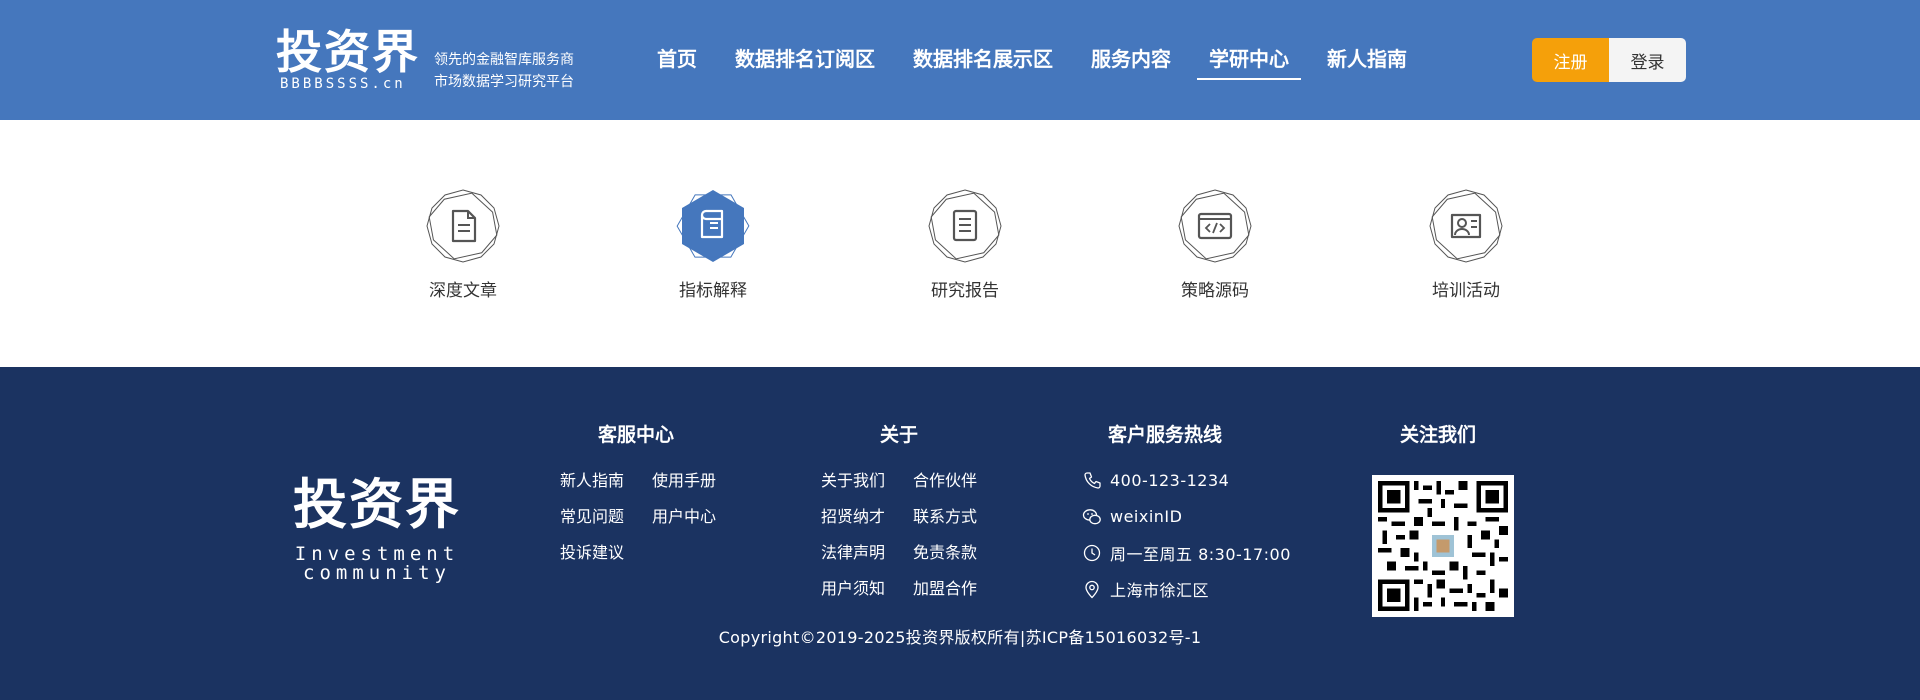  Describe the element at coordinates (983, 60) in the screenshot. I see `nav-item-ranking-showcase: 数据排名展示区` at that location.